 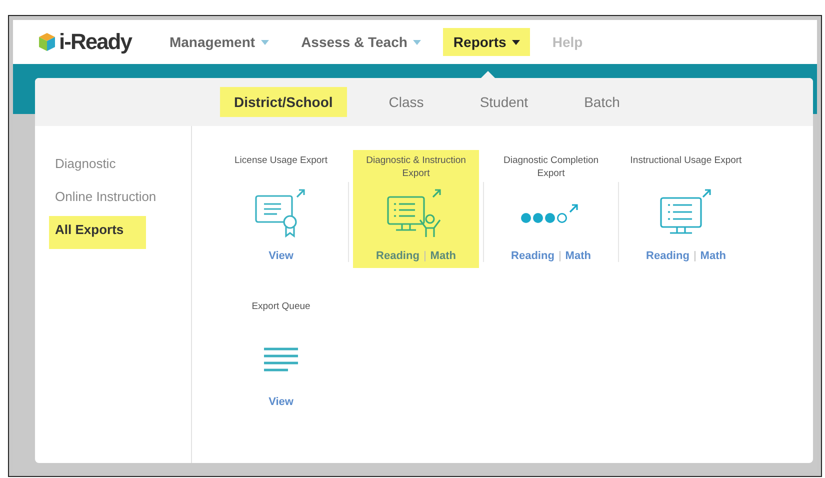 I want to click on list-lines-icon, so click(x=281, y=359).